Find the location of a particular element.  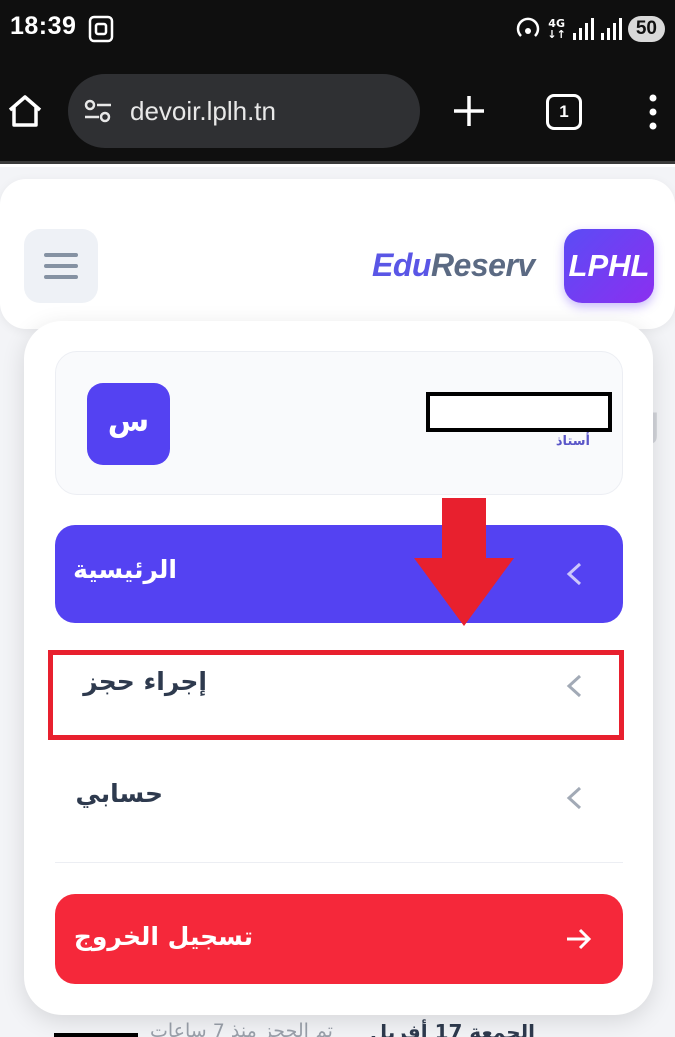

tab-switcher-button: 1 is located at coordinates (564, 112).